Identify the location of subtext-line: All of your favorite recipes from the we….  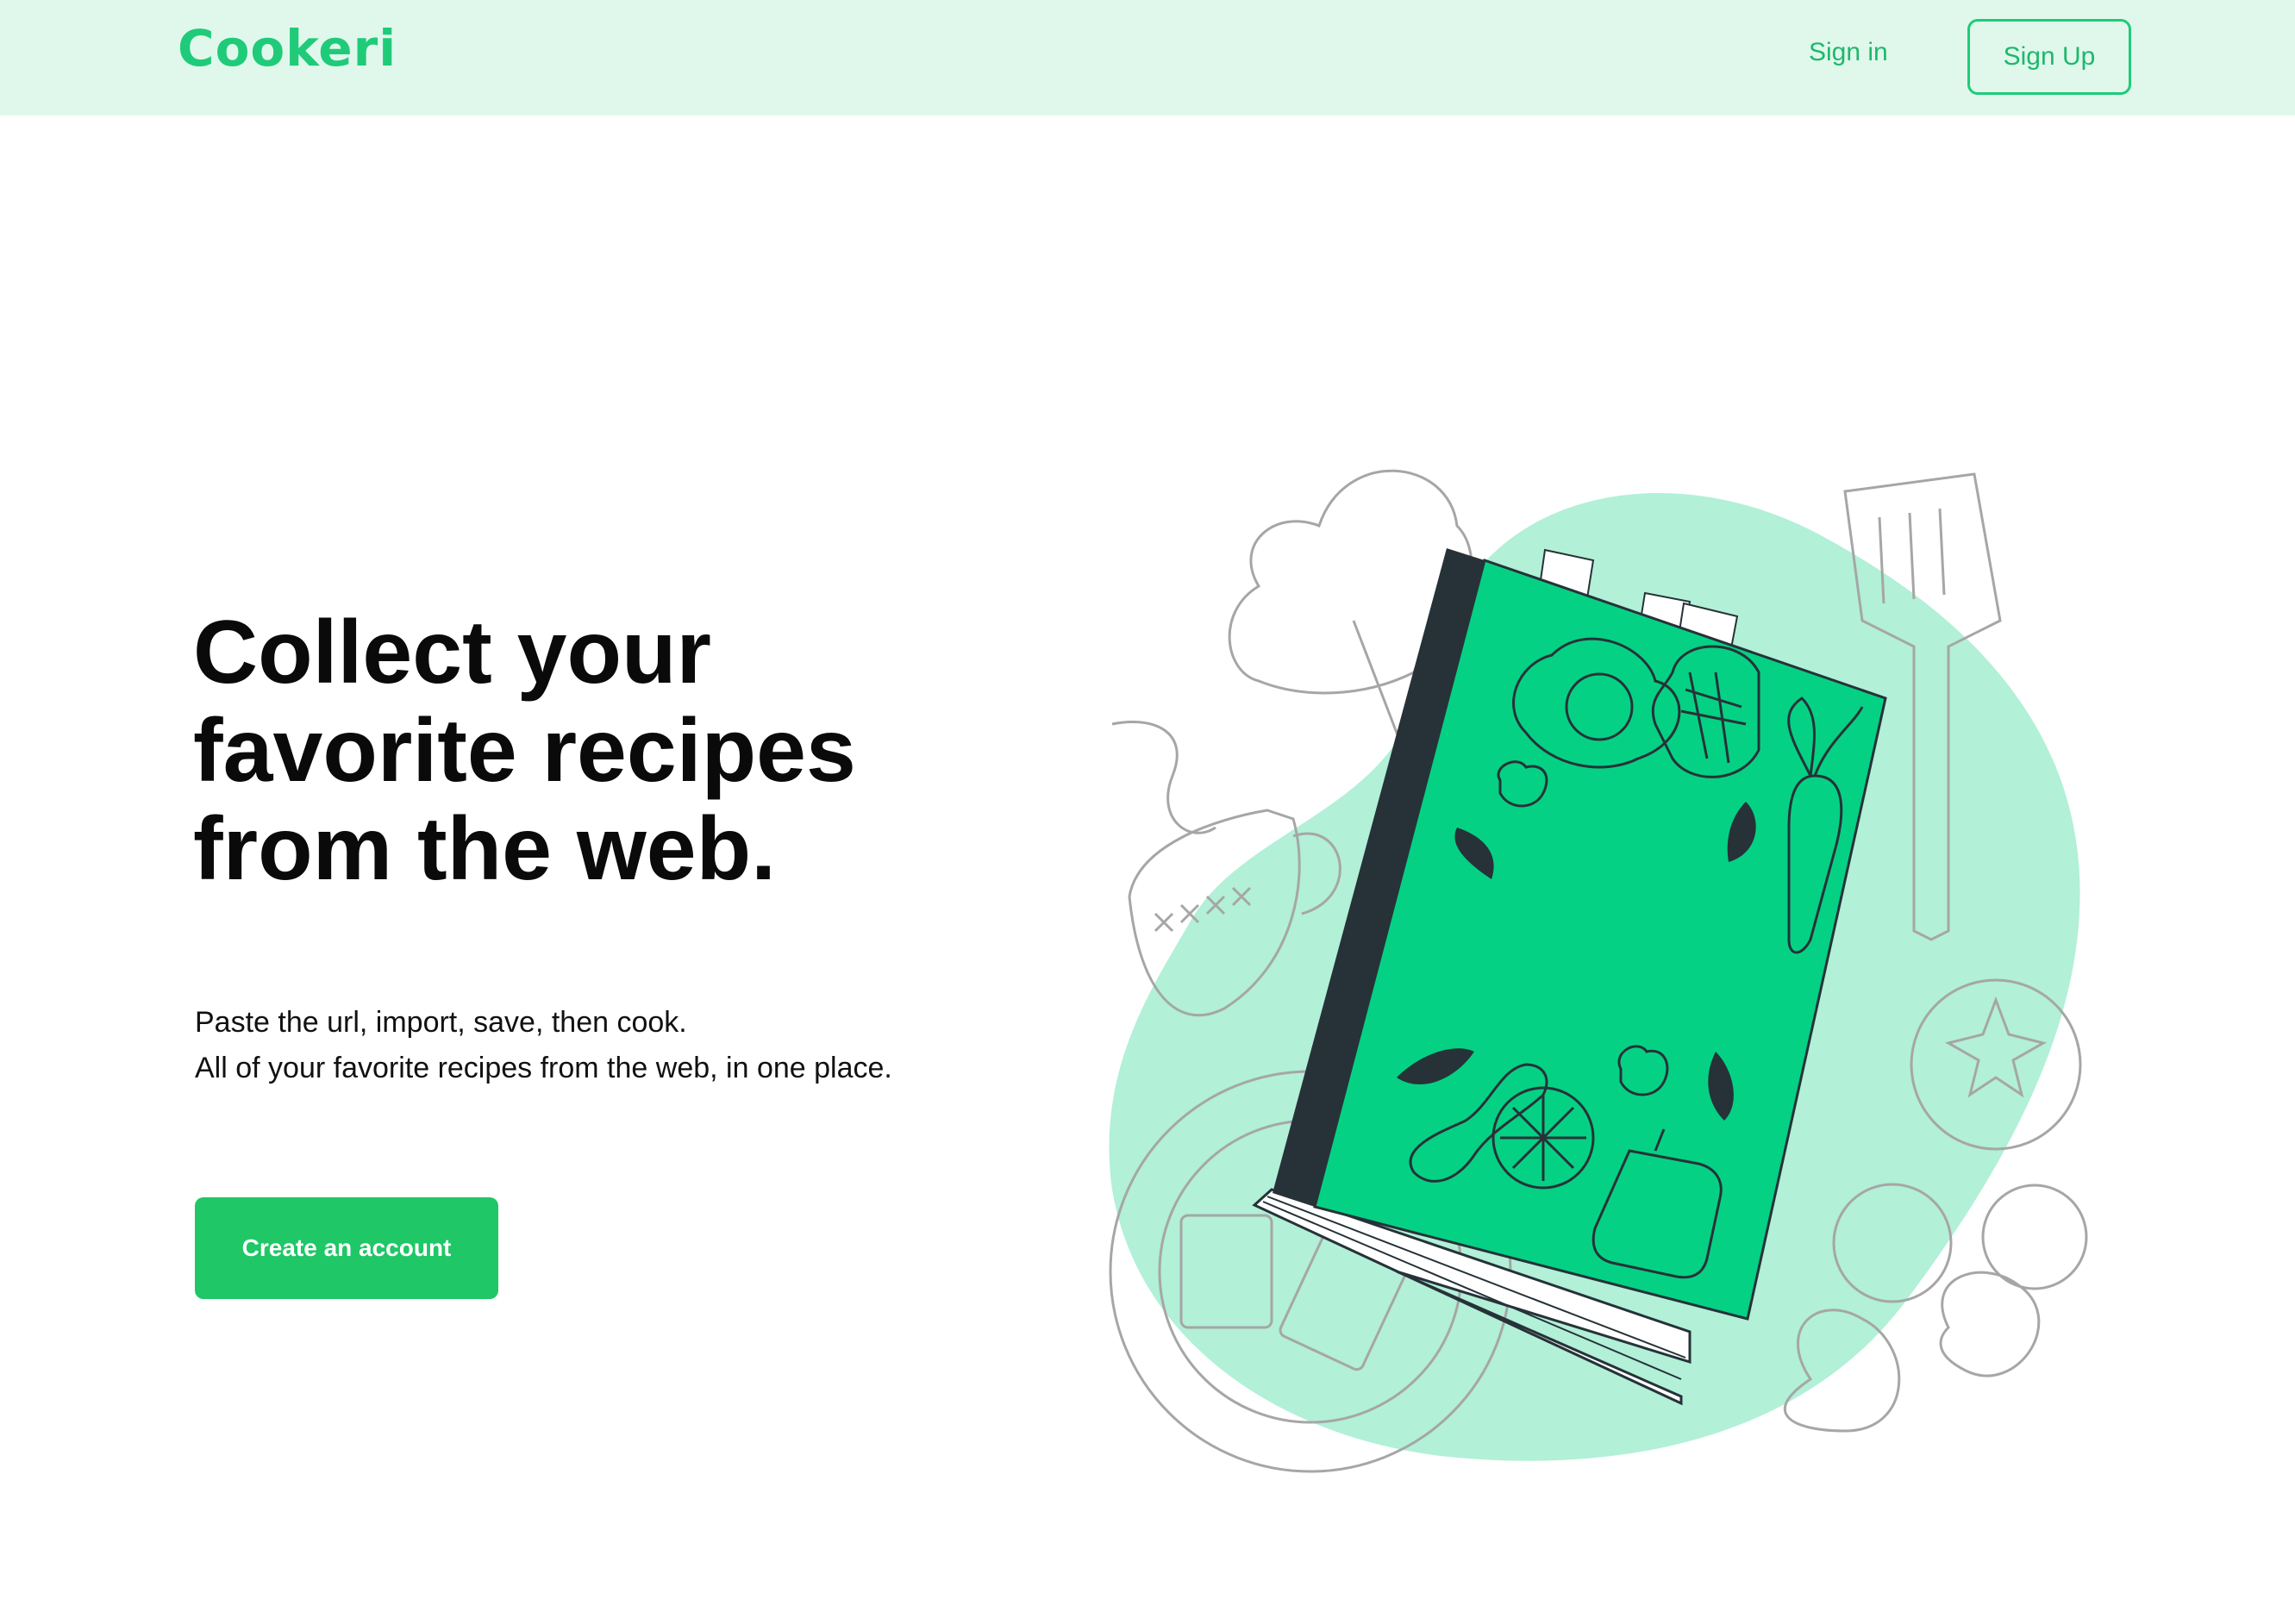
(543, 1068).